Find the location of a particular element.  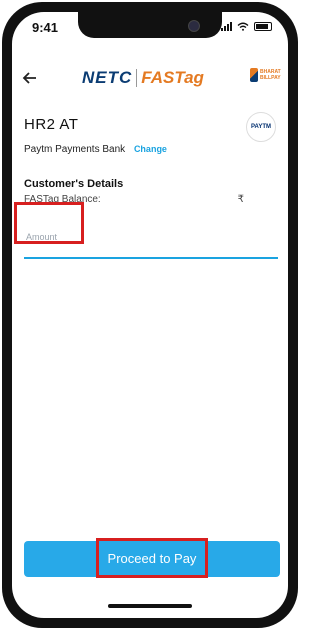

bharat-billpay-logo: BHARAT BILLPAY is located at coordinates (267, 75).